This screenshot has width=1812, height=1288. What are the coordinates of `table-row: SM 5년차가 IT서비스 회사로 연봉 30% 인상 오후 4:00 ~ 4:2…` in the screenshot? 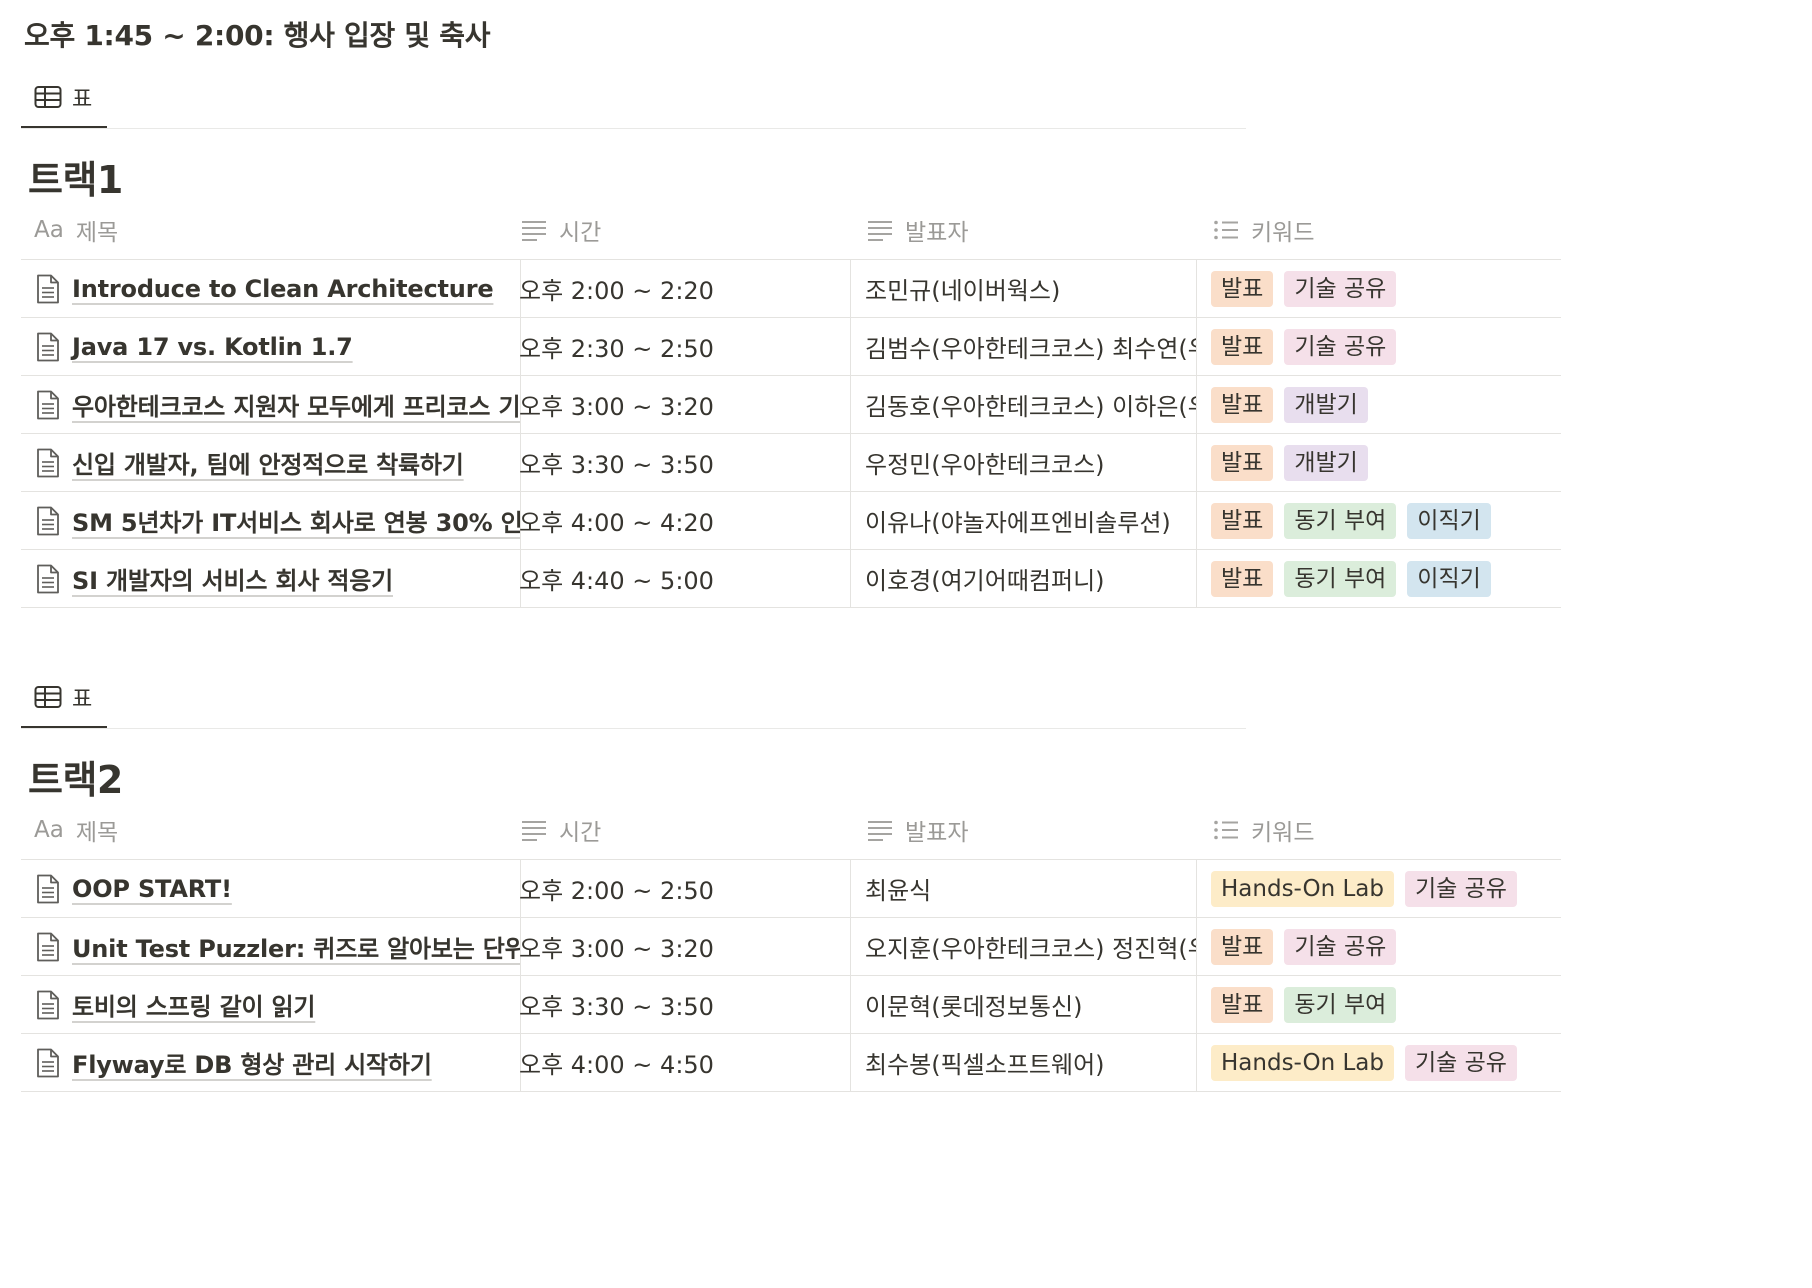 It's located at (791, 521).